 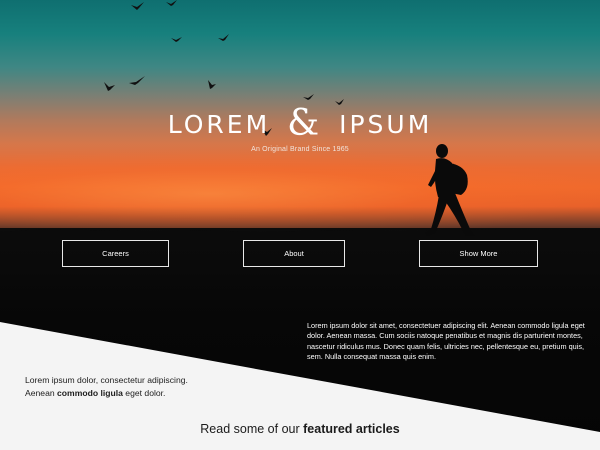 I want to click on summary-line-2-pre: Aenean, so click(x=41, y=392).